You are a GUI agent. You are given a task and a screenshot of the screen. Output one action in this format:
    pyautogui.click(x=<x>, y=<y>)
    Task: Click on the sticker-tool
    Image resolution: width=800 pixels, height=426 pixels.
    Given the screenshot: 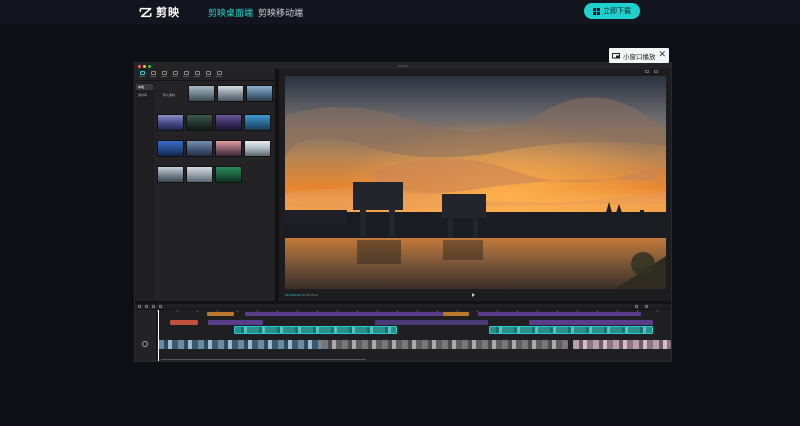 What is the action you would take?
    pyautogui.click(x=175, y=75)
    